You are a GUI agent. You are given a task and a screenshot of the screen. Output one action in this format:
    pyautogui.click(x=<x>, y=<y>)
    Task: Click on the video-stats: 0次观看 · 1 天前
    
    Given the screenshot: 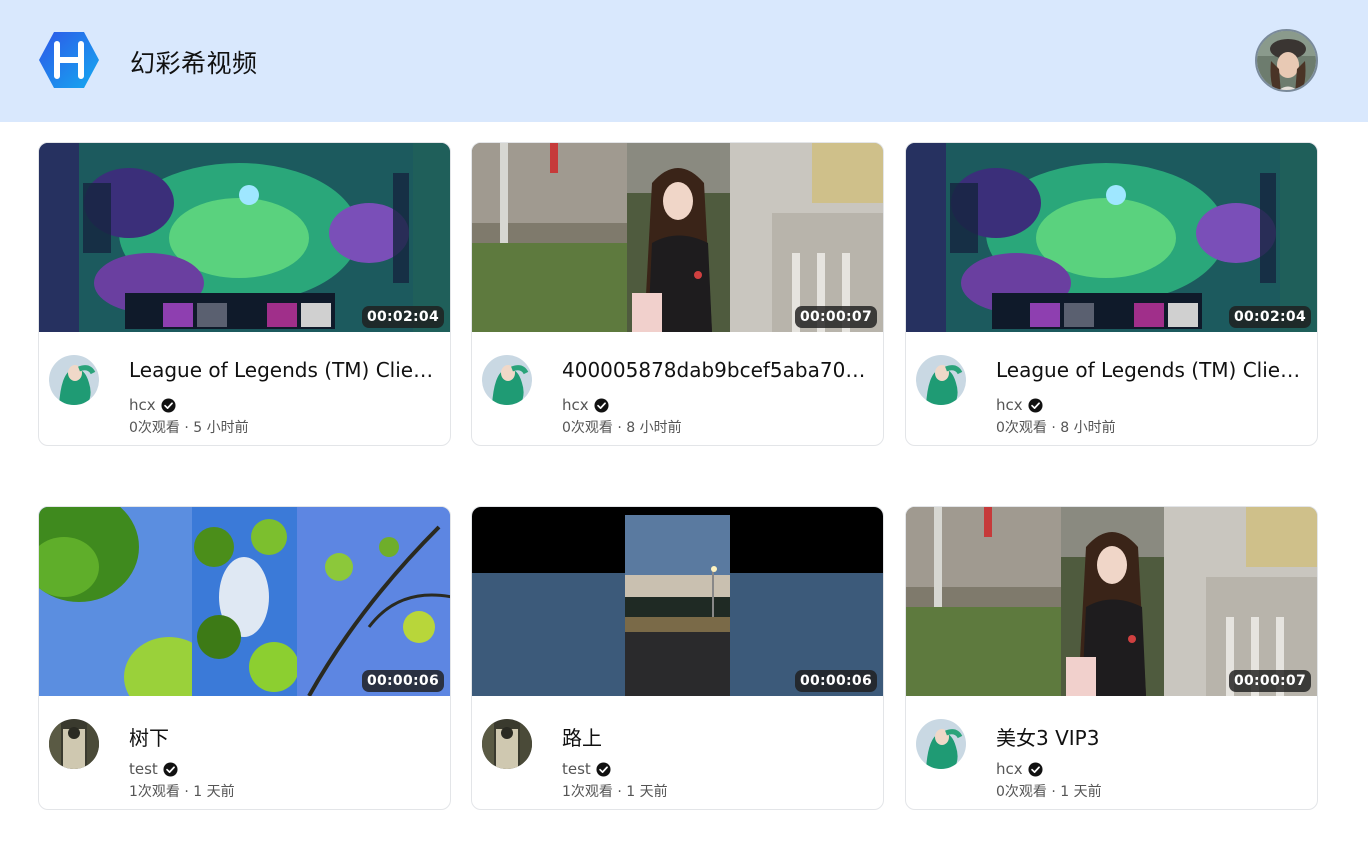 What is the action you would take?
    pyautogui.click(x=1049, y=792)
    